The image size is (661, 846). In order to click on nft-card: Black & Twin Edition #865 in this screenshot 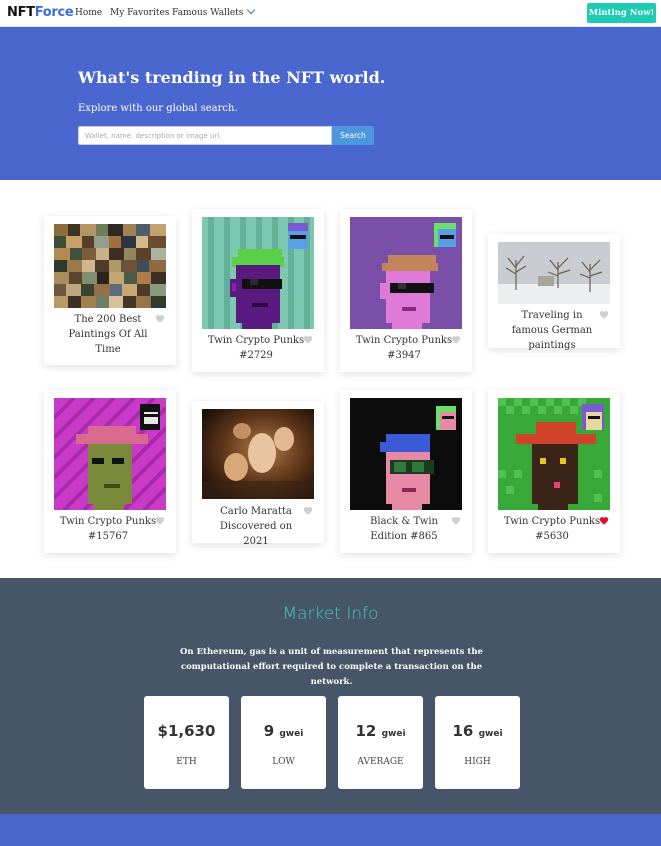, I will do `click(406, 471)`.